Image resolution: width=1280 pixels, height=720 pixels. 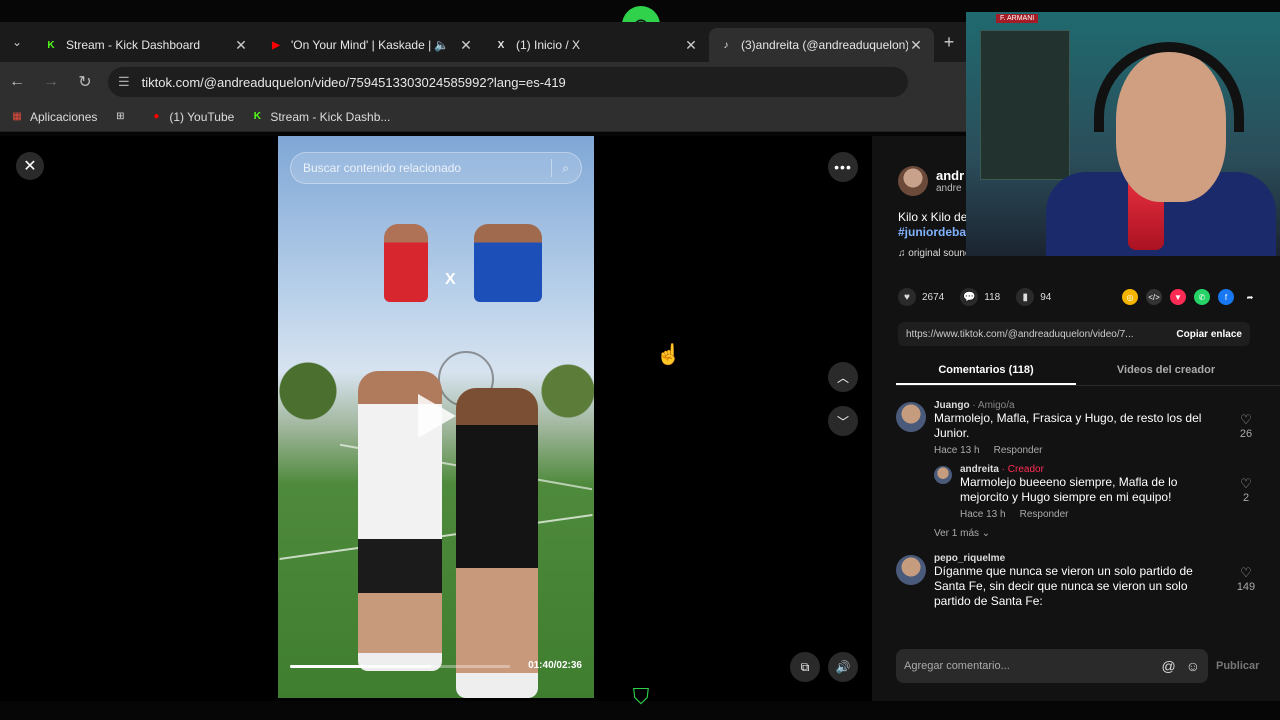 What do you see at coordinates (805, 667) in the screenshot?
I see `picture-in-picture-icon: ⧉` at bounding box center [805, 667].